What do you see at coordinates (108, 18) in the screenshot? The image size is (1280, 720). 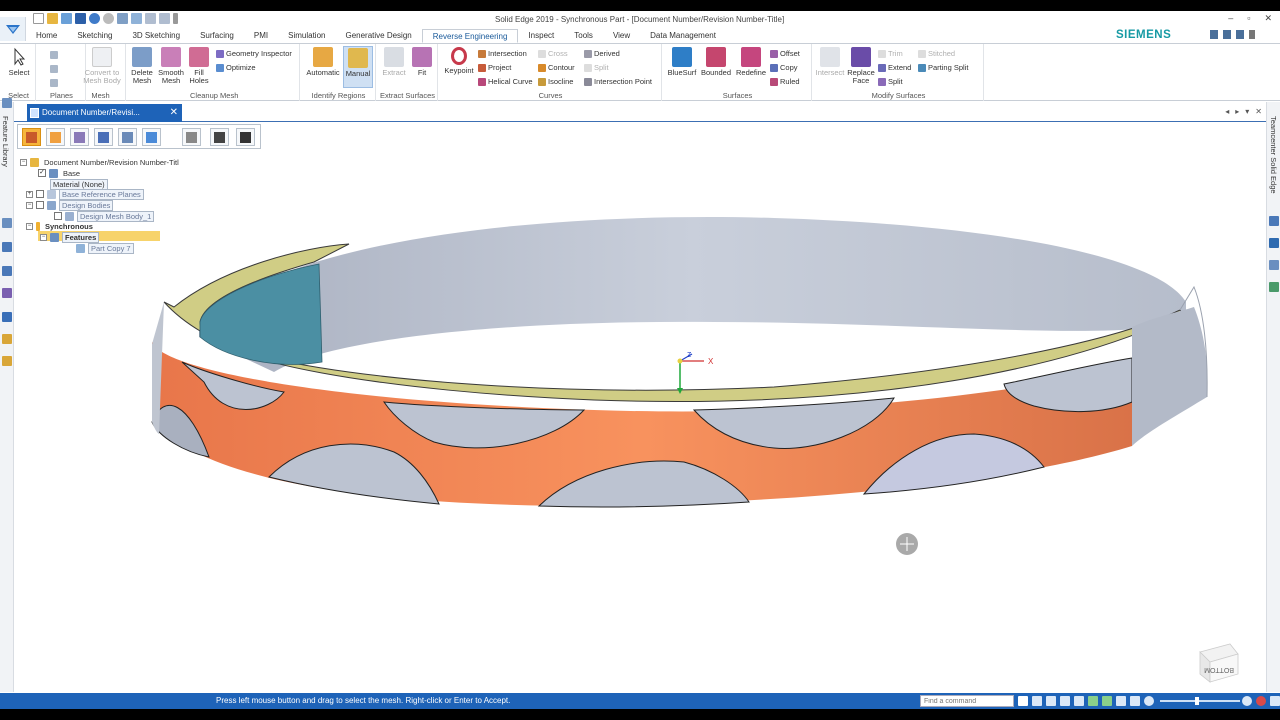 I see `redo-icon` at bounding box center [108, 18].